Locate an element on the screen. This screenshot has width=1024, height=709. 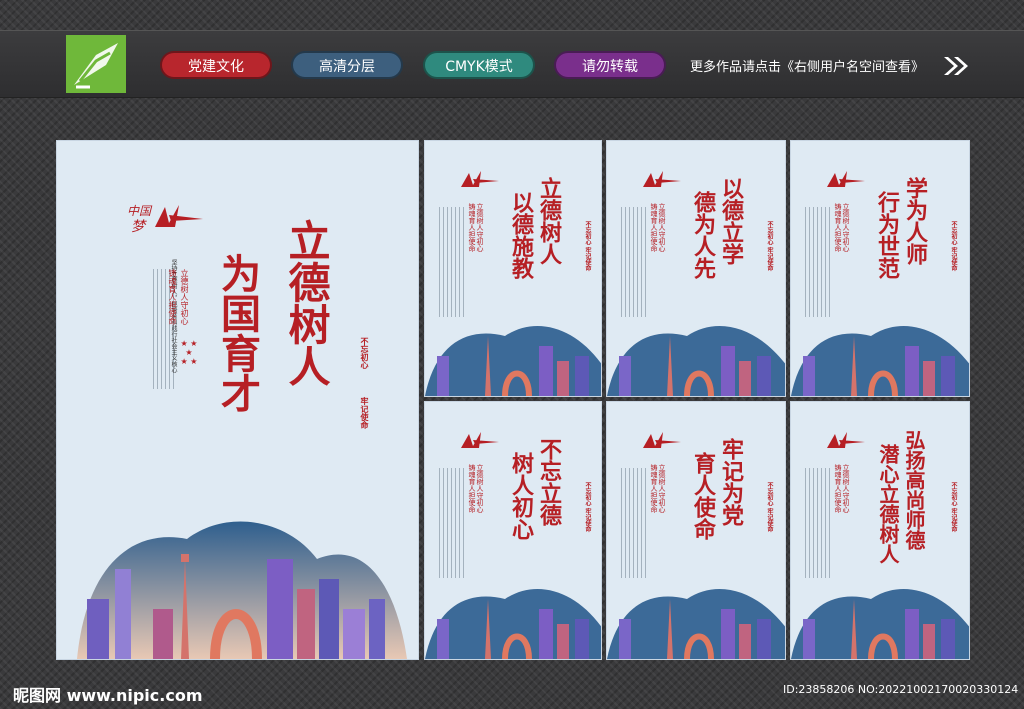
tag-no-repost: 请勿转载 is located at coordinates (610, 65).